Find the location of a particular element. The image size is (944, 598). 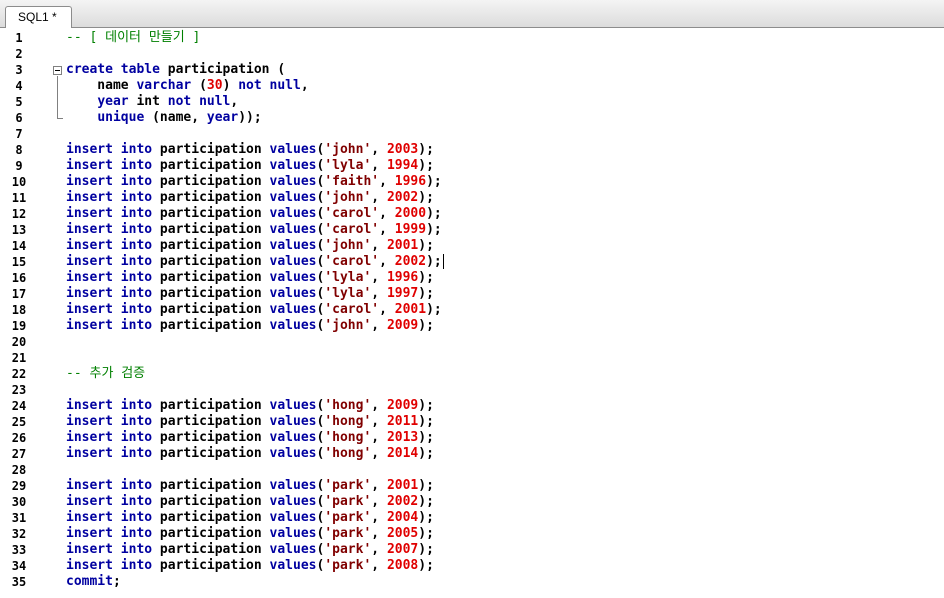

line-number: 4 is located at coordinates (19, 86).